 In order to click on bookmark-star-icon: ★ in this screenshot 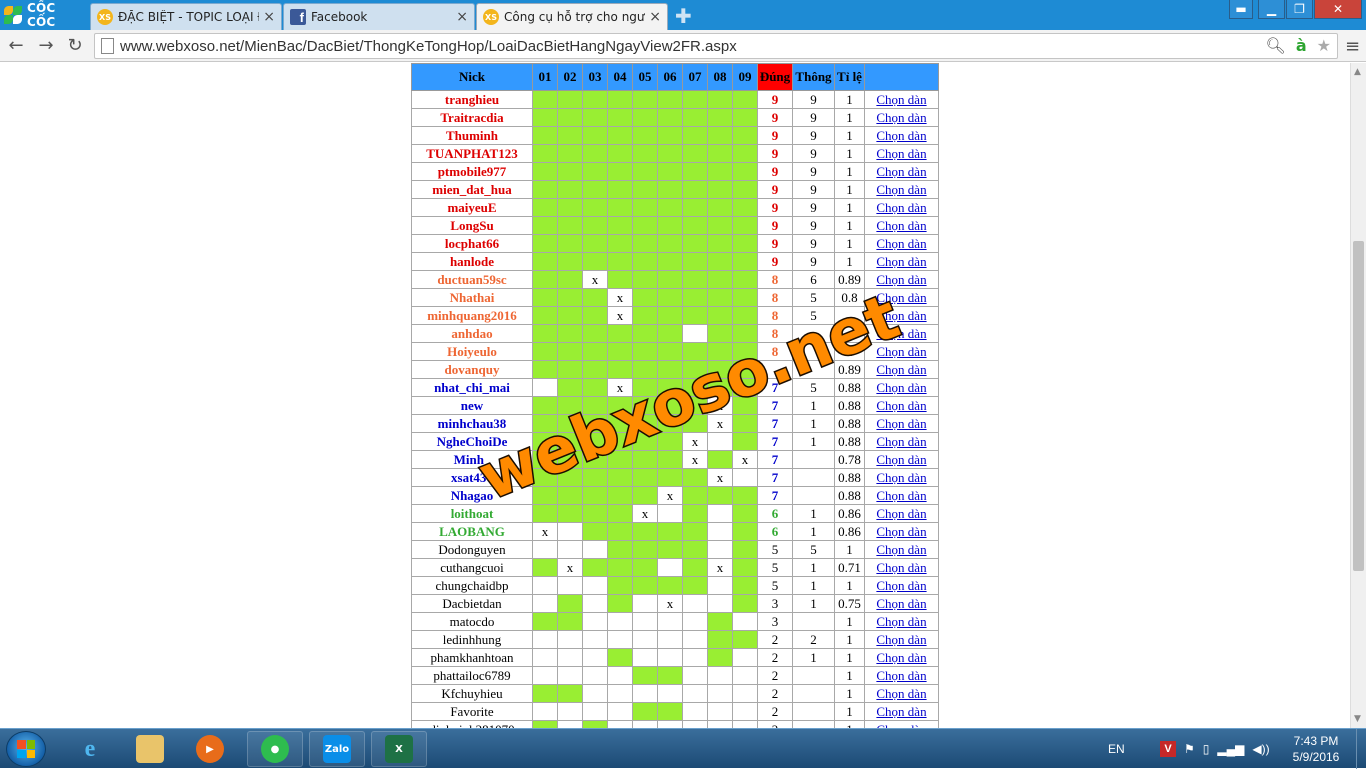, I will do `click(1324, 45)`.